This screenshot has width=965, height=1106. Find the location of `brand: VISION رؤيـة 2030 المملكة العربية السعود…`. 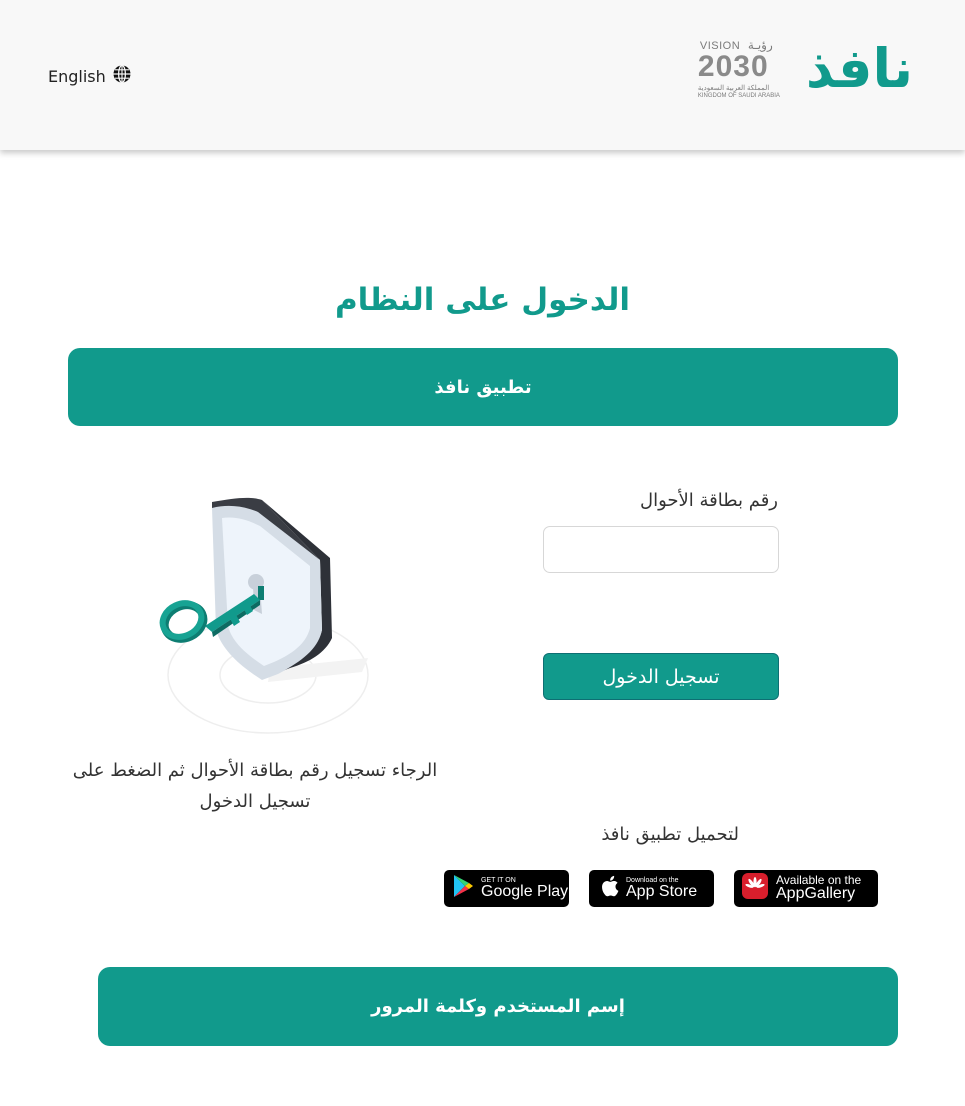

brand: VISION رؤيـة 2030 المملكة العربية السعود… is located at coordinates (805, 68).